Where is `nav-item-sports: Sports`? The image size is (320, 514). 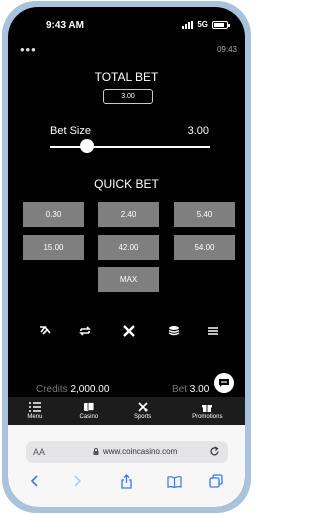
nav-item-sports: Sports is located at coordinates (143, 411).